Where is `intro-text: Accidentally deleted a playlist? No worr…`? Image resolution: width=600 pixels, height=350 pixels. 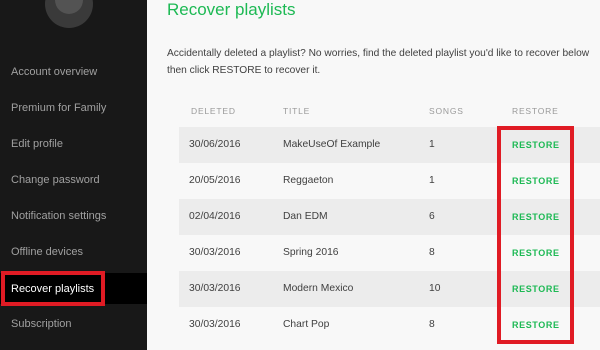 intro-text: Accidentally deleted a playlist? No worr… is located at coordinates (378, 62).